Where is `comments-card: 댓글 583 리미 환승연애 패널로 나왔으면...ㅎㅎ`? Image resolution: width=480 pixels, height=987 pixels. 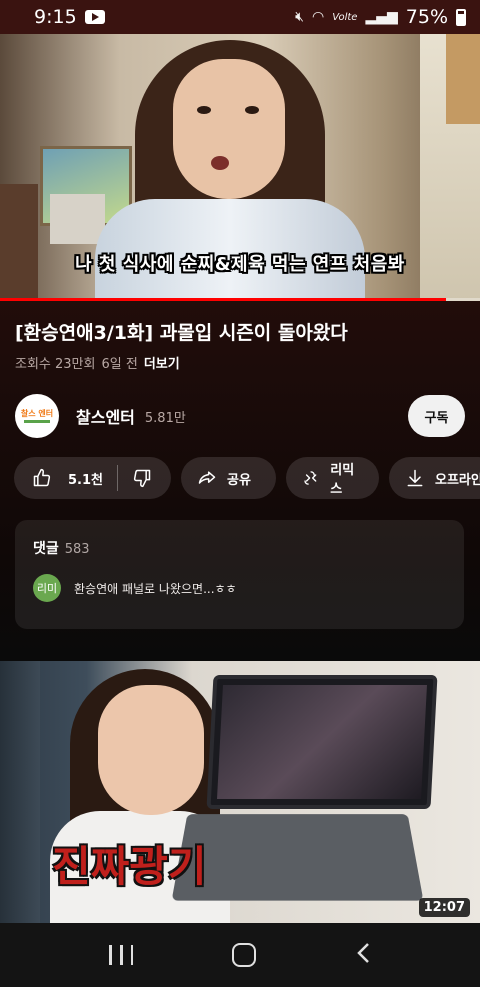 comments-card: 댓글 583 리미 환승연애 패널로 나왔으면...ㅎㅎ is located at coordinates (239, 574).